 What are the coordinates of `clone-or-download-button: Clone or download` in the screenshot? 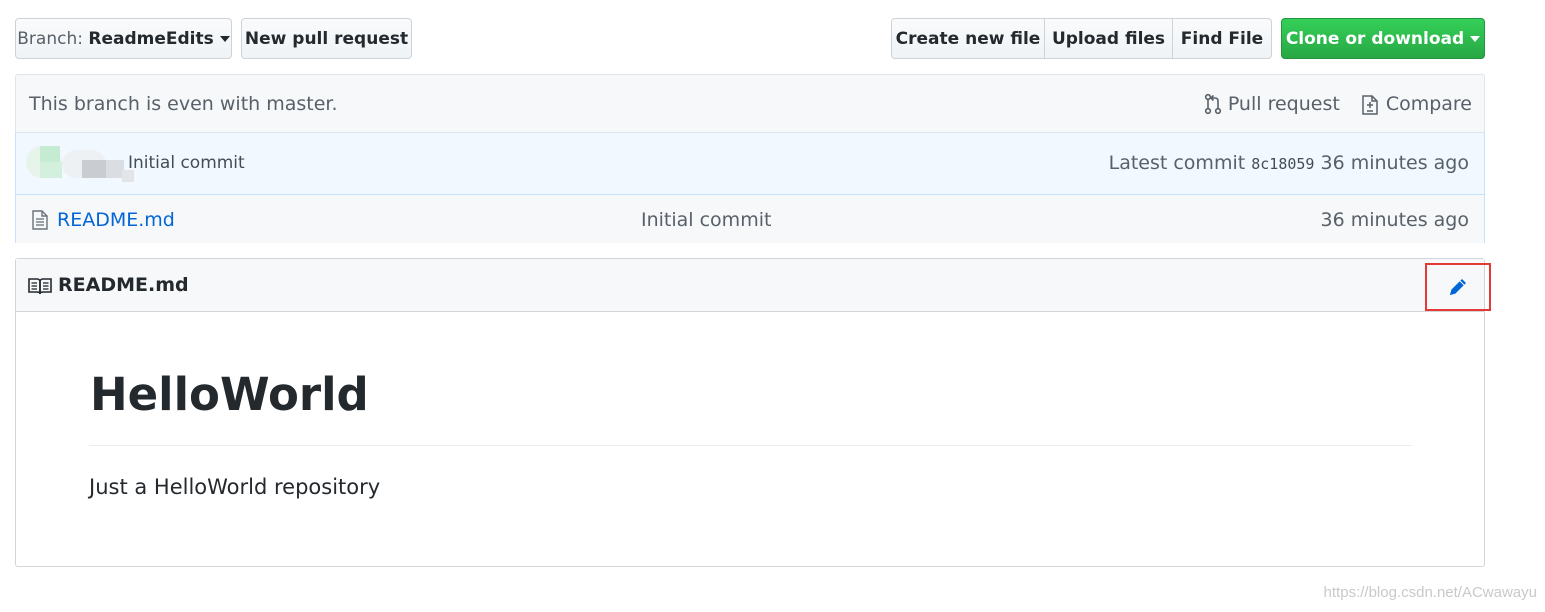 It's located at (1383, 38).